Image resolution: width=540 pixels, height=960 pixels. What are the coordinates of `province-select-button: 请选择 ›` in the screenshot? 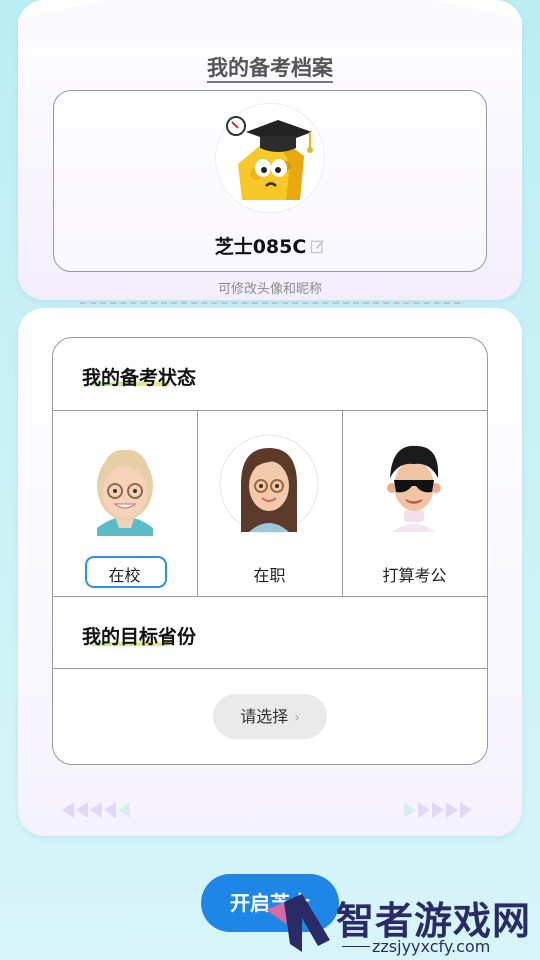 It's located at (270, 716).